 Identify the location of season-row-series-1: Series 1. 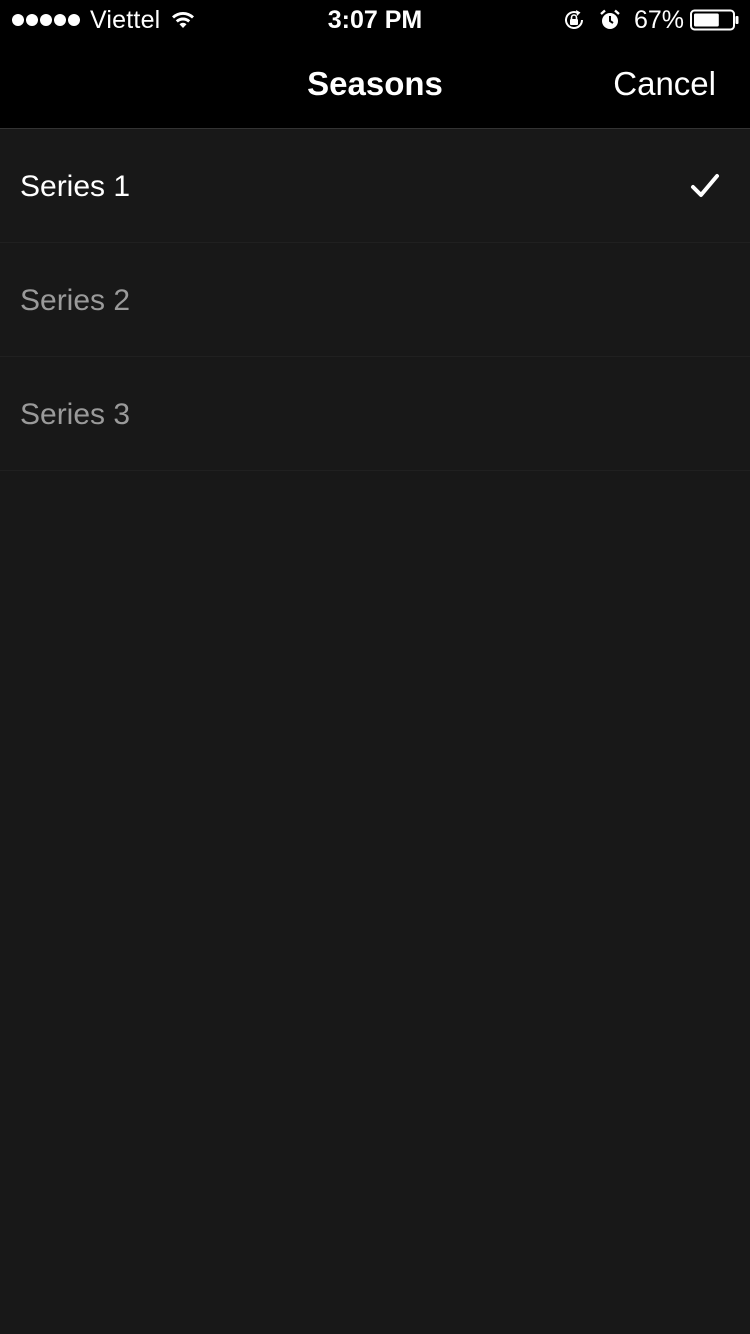
(375, 186).